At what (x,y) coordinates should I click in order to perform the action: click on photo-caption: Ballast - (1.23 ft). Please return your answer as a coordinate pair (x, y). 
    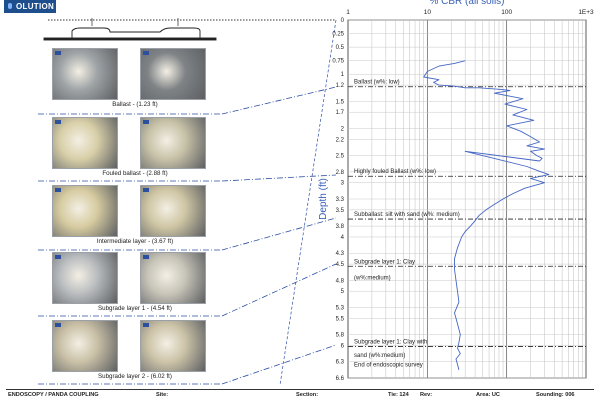
    Looking at the image, I should click on (135, 104).